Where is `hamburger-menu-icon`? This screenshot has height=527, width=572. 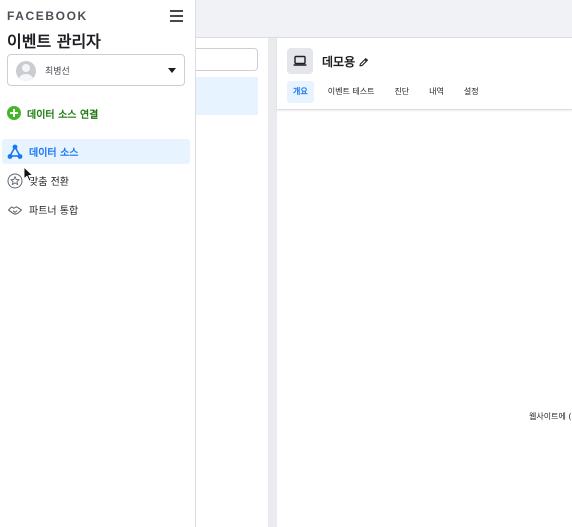 hamburger-menu-icon is located at coordinates (177, 15).